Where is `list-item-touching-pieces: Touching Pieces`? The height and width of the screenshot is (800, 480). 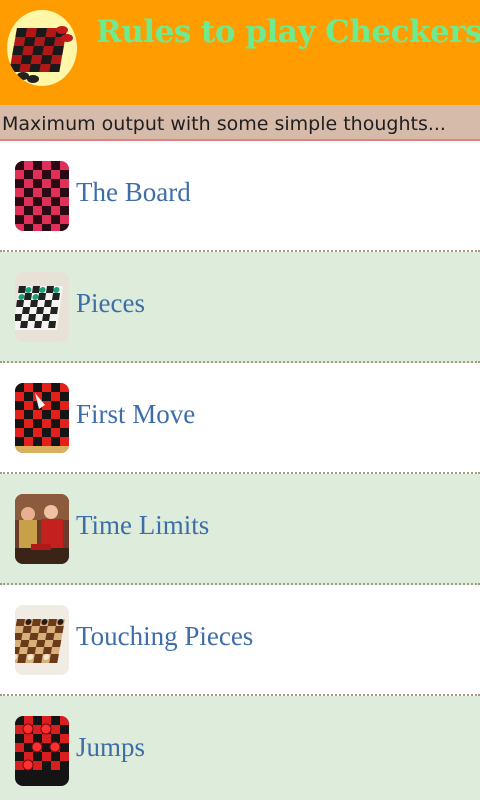
list-item-touching-pieces: Touching Pieces is located at coordinates (240, 640).